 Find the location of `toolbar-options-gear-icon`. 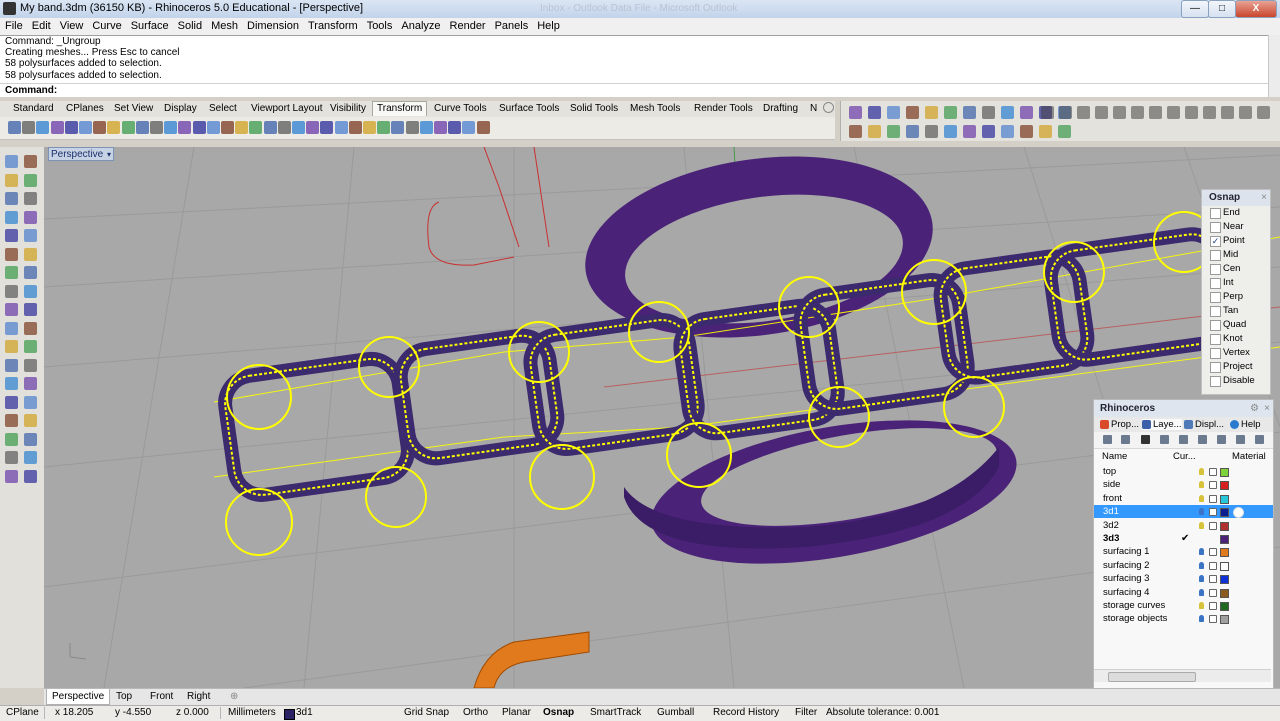

toolbar-options-gear-icon is located at coordinates (828, 107).